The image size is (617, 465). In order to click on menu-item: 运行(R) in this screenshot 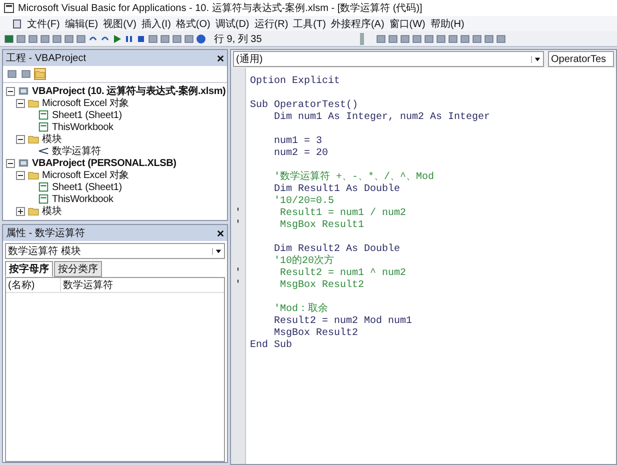, I will do `click(271, 23)`.